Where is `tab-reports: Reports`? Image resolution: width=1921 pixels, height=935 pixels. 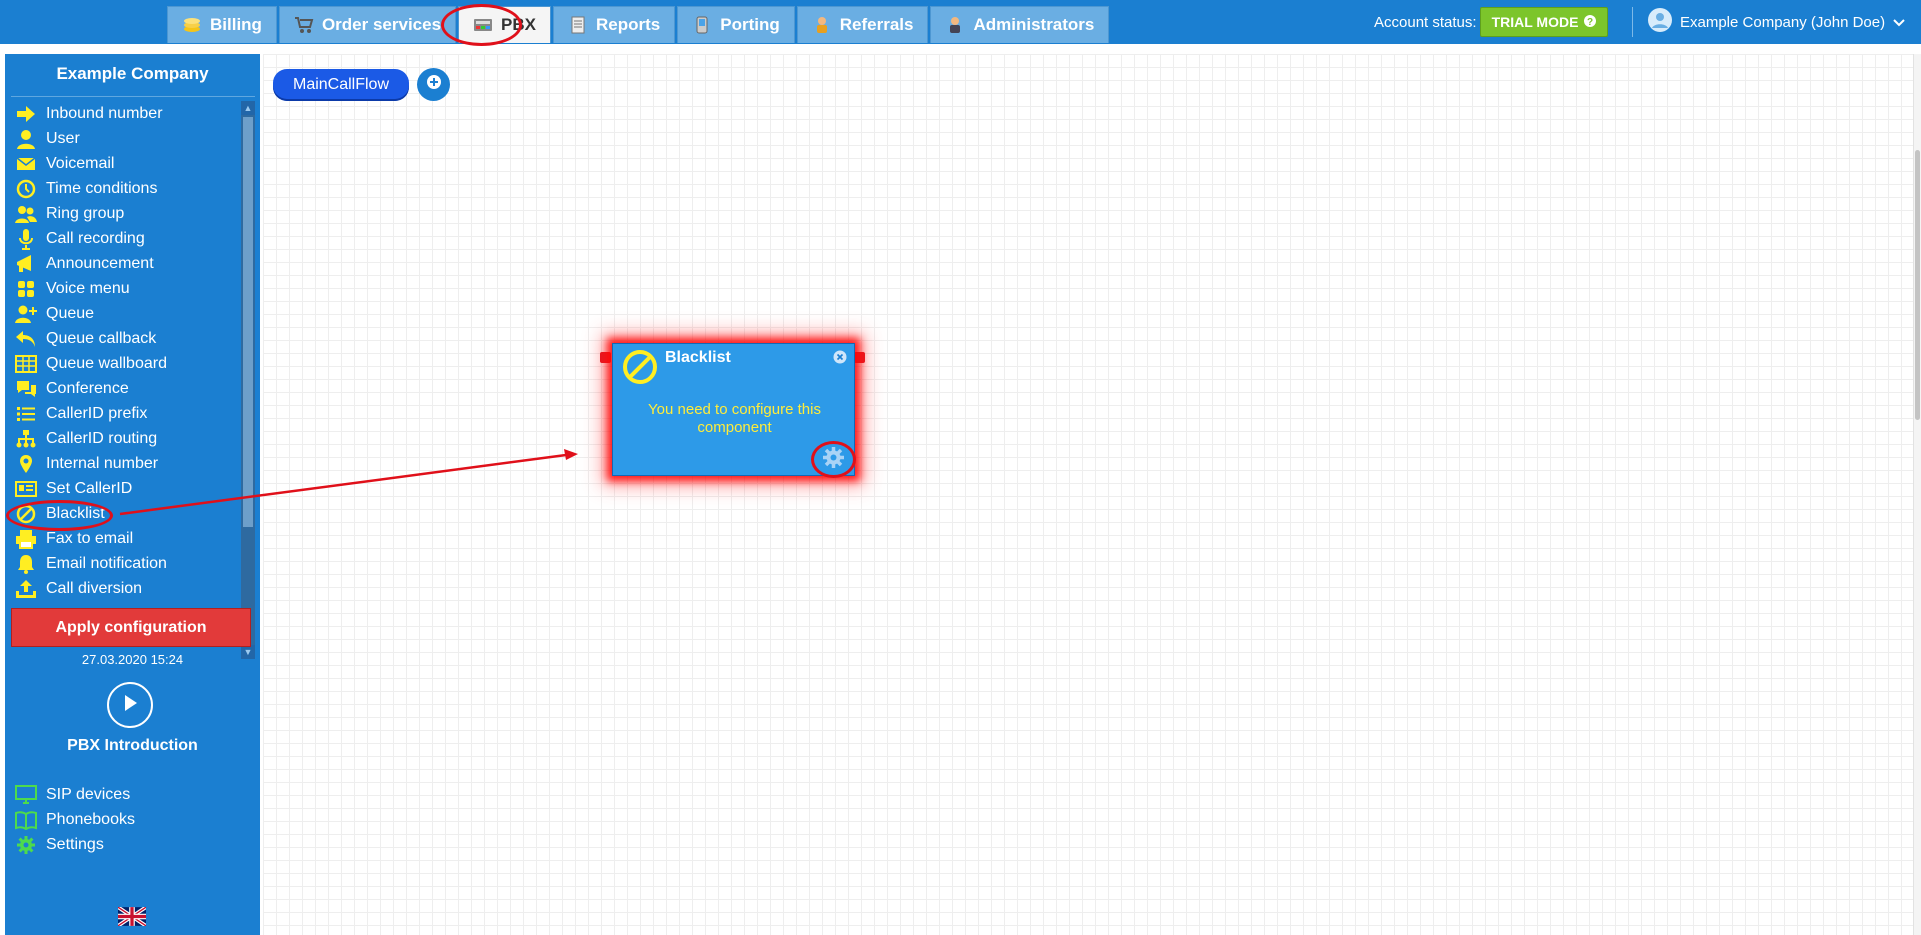 tab-reports: Reports is located at coordinates (614, 24).